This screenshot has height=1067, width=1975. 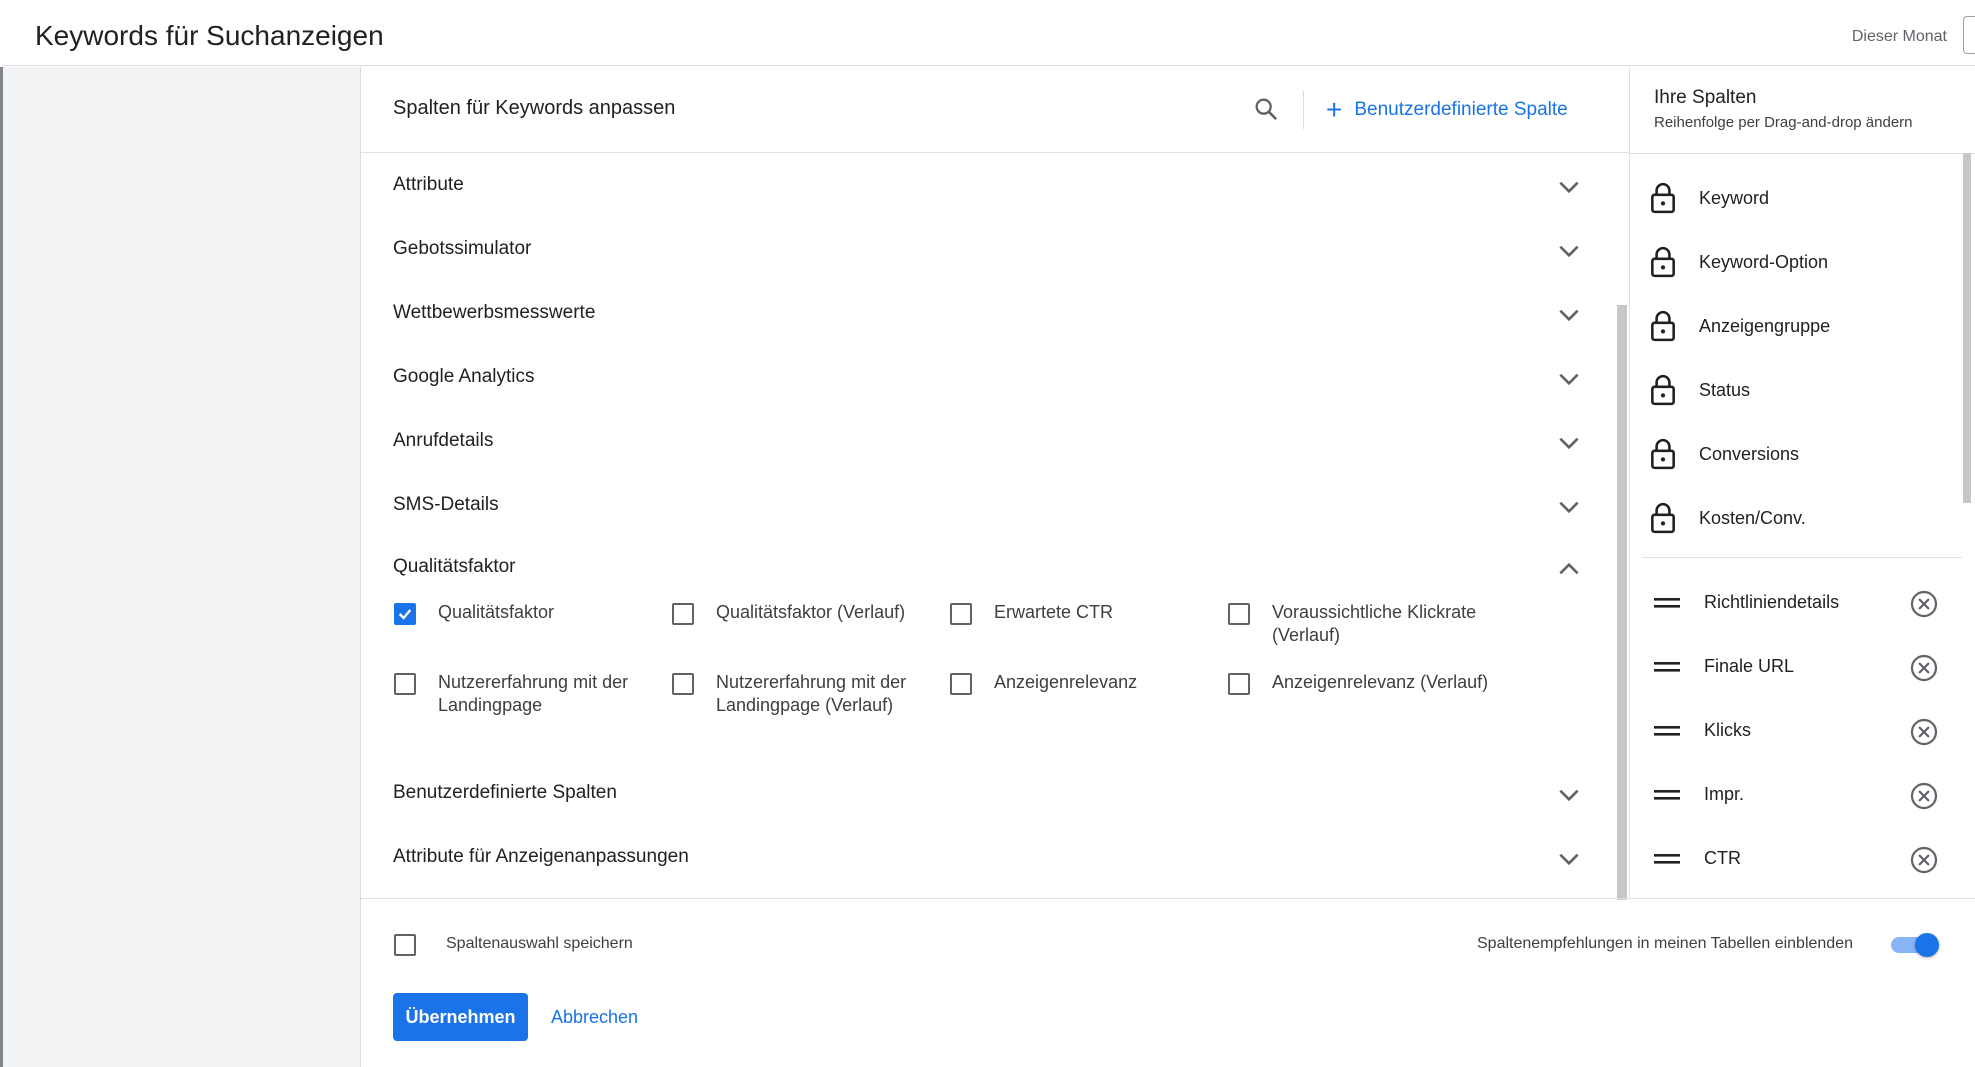 I want to click on left-edge-border, so click(x=1, y=567).